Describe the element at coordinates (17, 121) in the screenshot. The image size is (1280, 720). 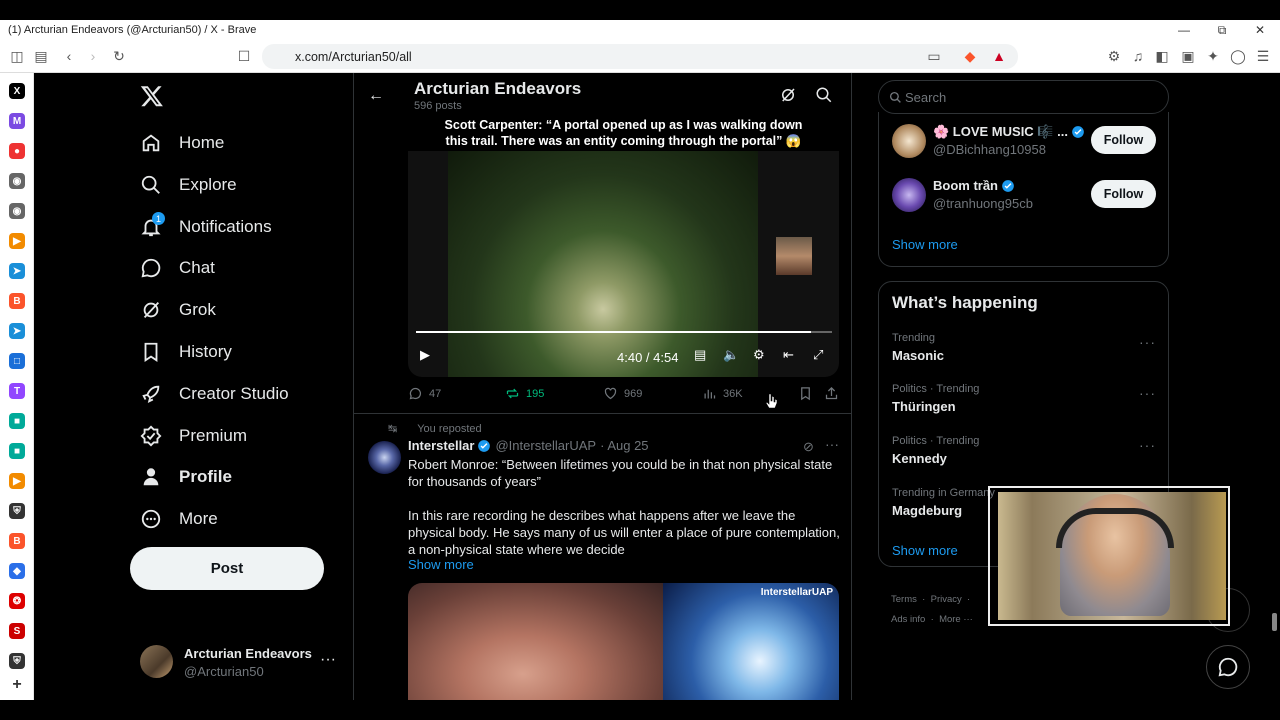
I see `proton-icon: M` at that location.